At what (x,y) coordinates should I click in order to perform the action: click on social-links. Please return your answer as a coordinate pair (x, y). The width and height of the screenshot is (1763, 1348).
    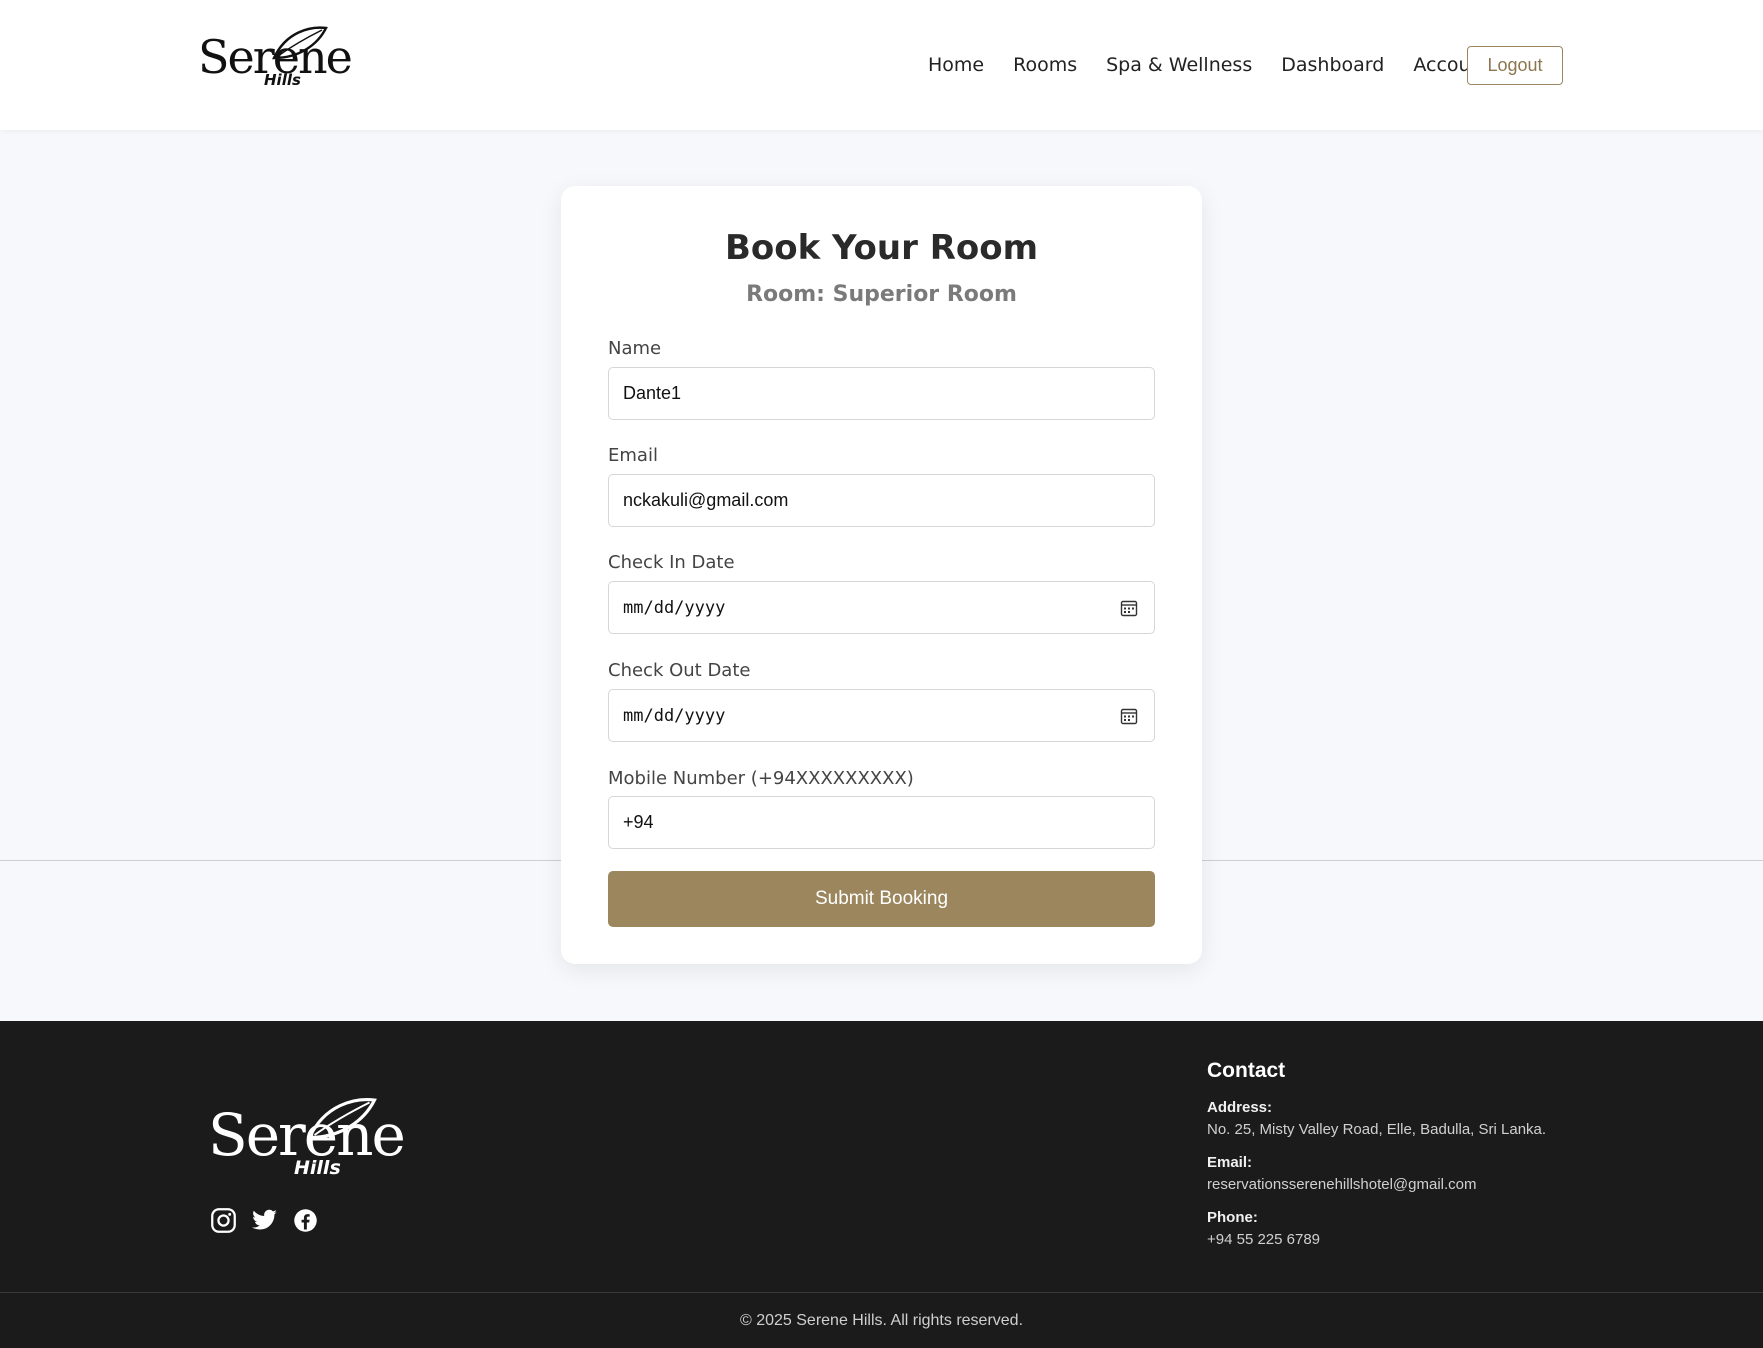
    Looking at the image, I should click on (264, 1220).